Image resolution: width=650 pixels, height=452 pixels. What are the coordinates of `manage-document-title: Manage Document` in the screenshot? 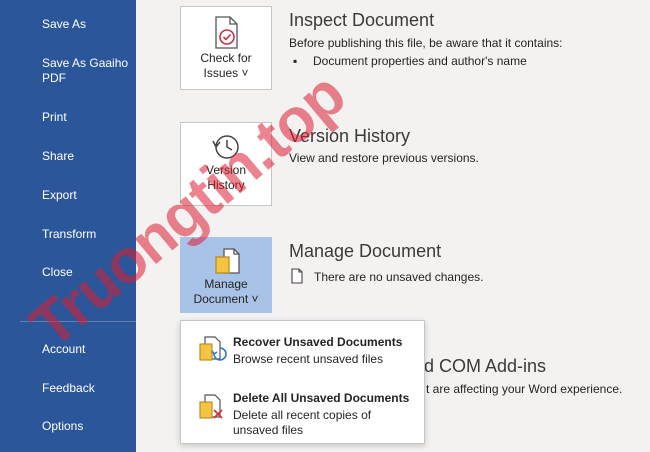 It's located at (365, 251).